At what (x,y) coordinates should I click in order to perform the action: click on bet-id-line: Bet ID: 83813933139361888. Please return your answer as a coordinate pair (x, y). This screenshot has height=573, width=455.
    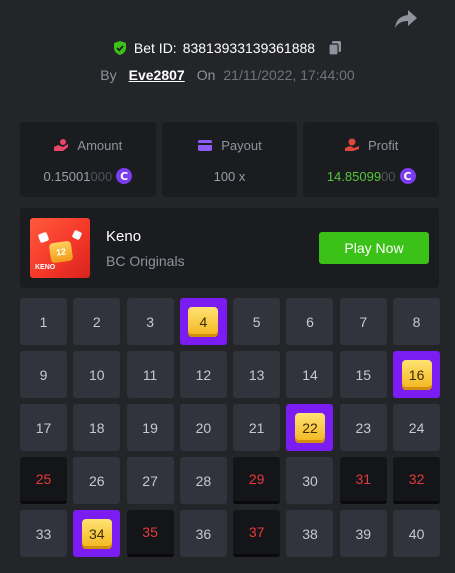
    Looking at the image, I should click on (227, 48).